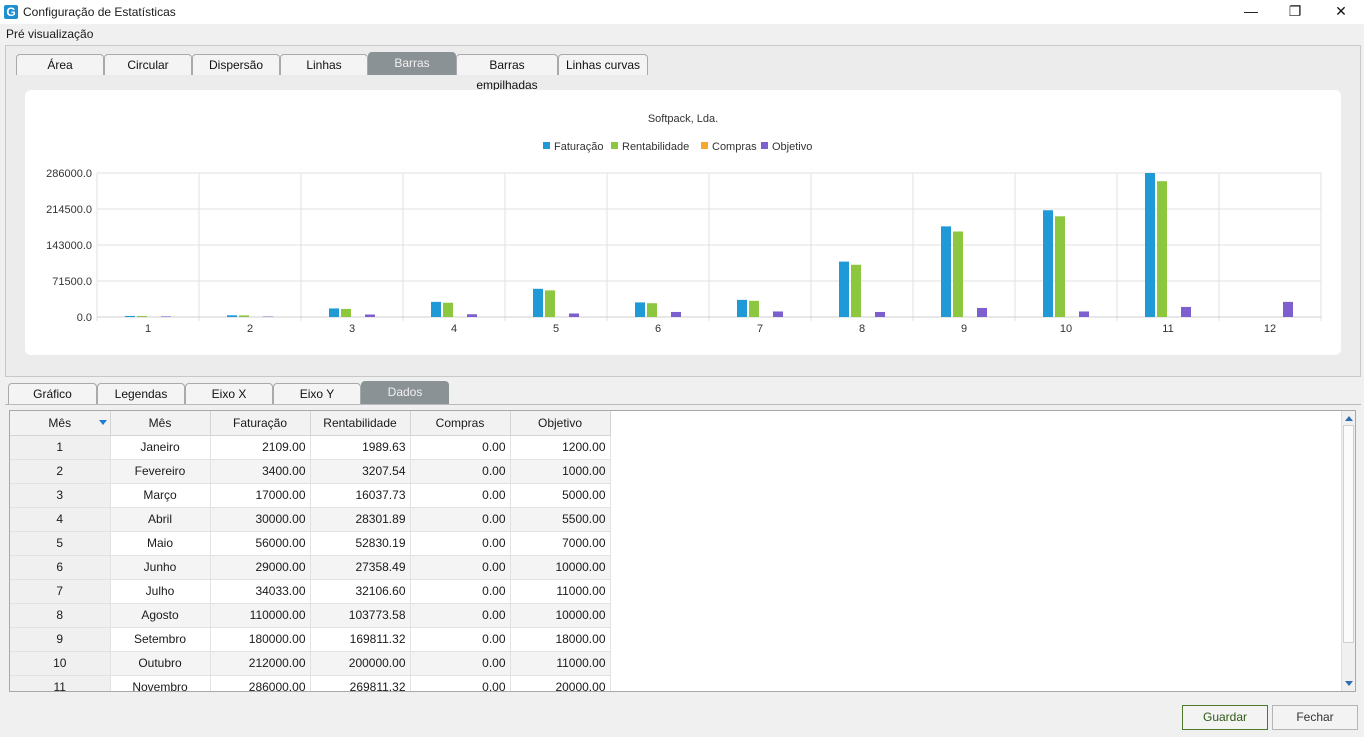 Image resolution: width=1364 pixels, height=737 pixels. I want to click on table-cell: 110000.00, so click(260, 615).